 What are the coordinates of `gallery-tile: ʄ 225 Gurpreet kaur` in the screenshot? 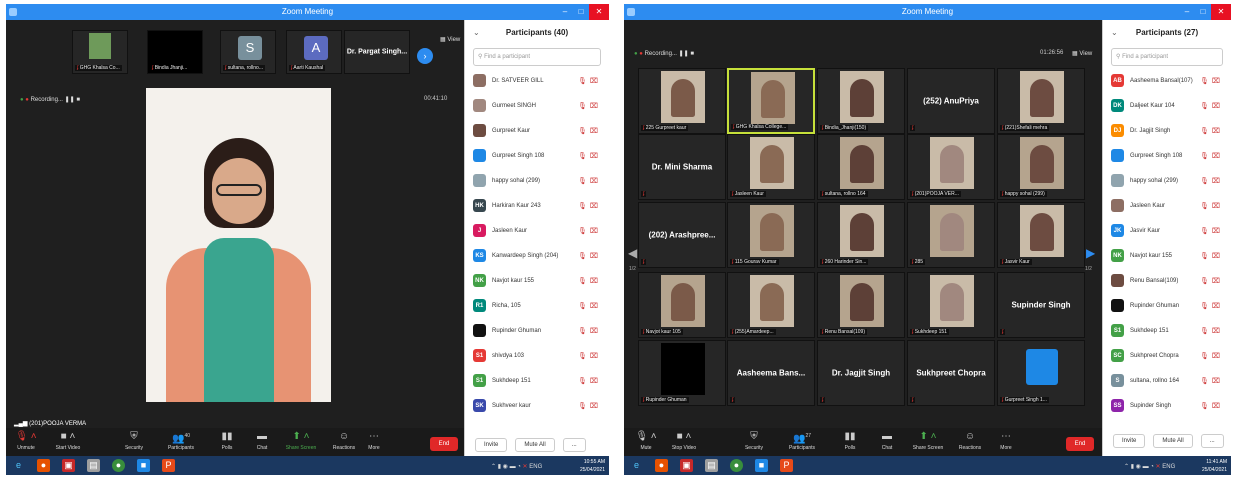 It's located at (682, 101).